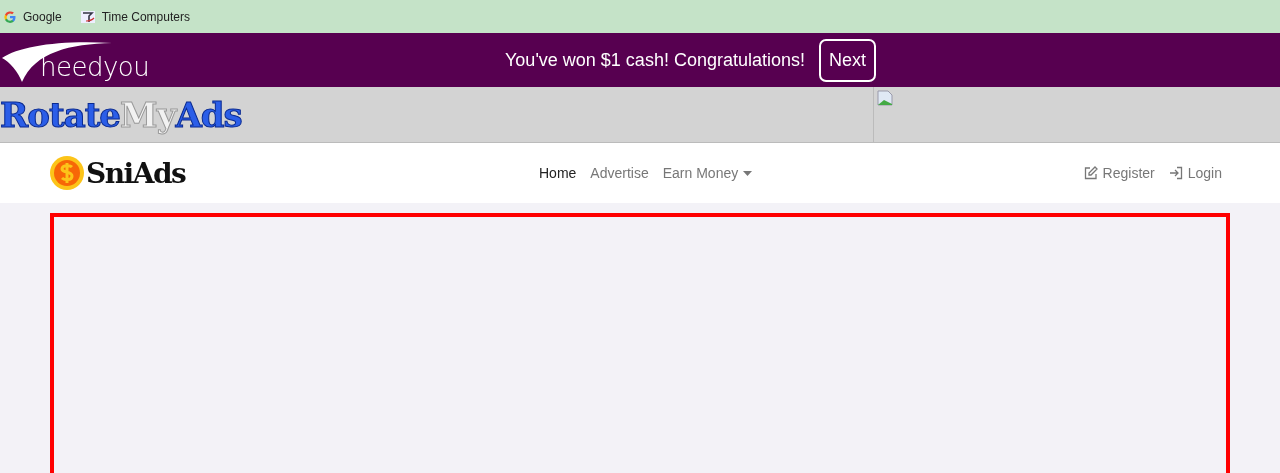  Describe the element at coordinates (10, 16) in the screenshot. I see `google-icon` at that location.